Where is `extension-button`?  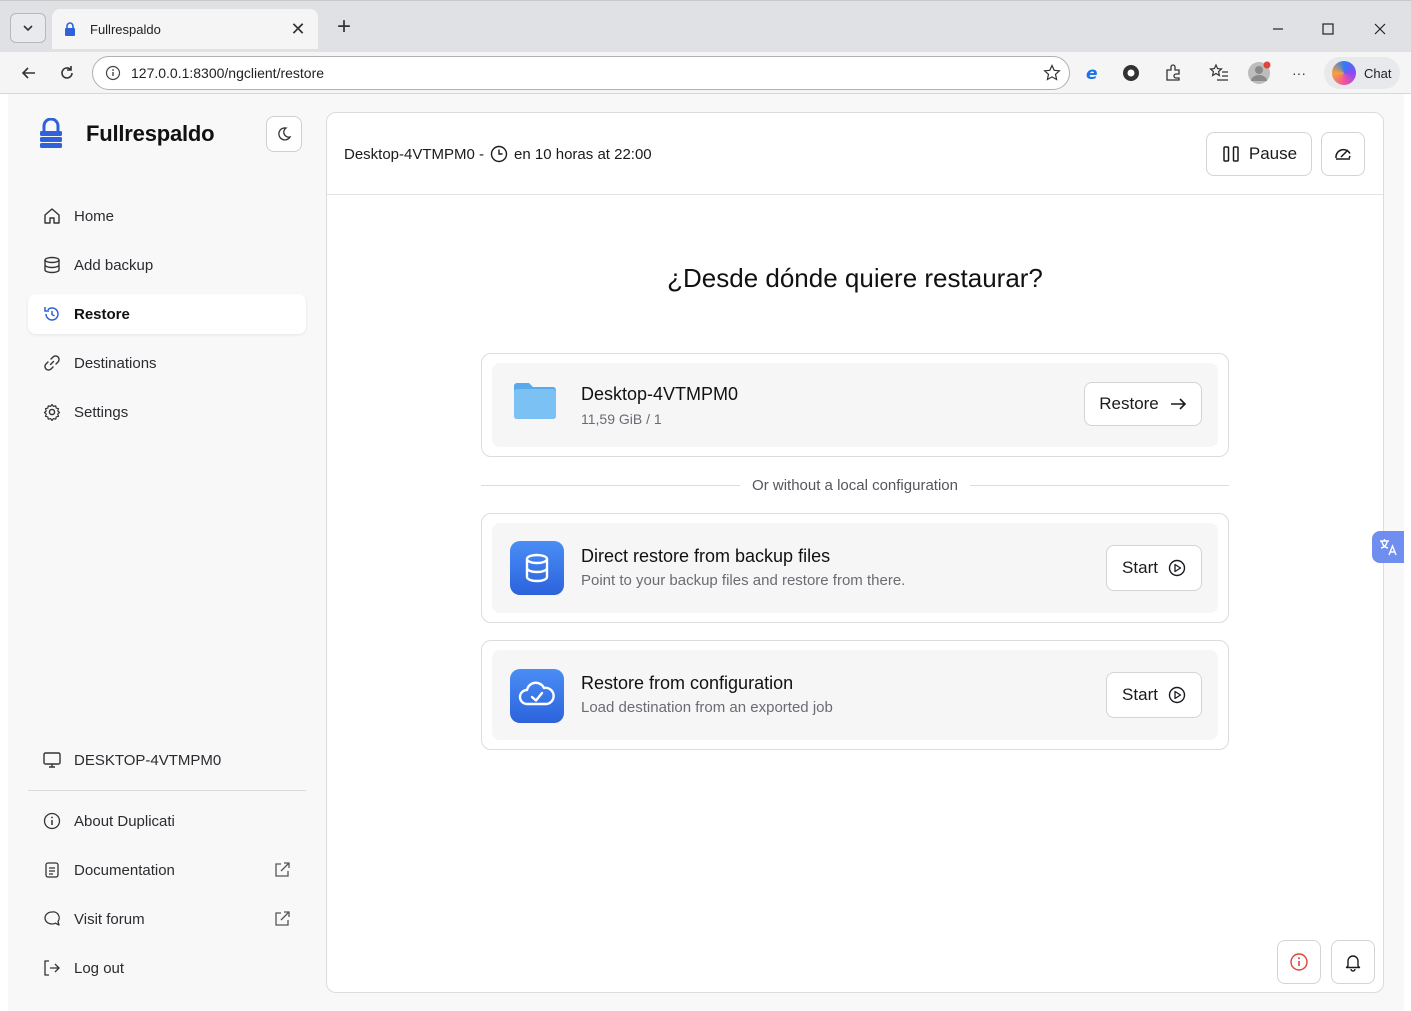
extension-button is located at coordinates (1131, 73).